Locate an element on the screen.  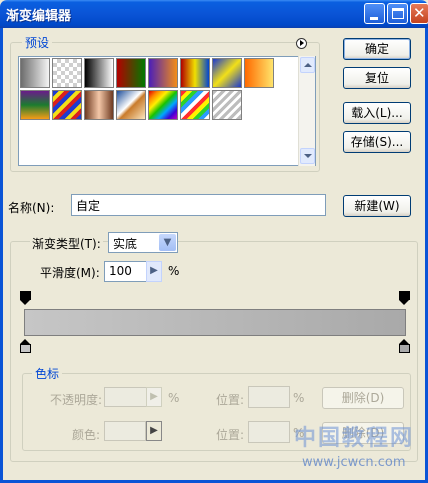
position-input-color is located at coordinates (269, 432).